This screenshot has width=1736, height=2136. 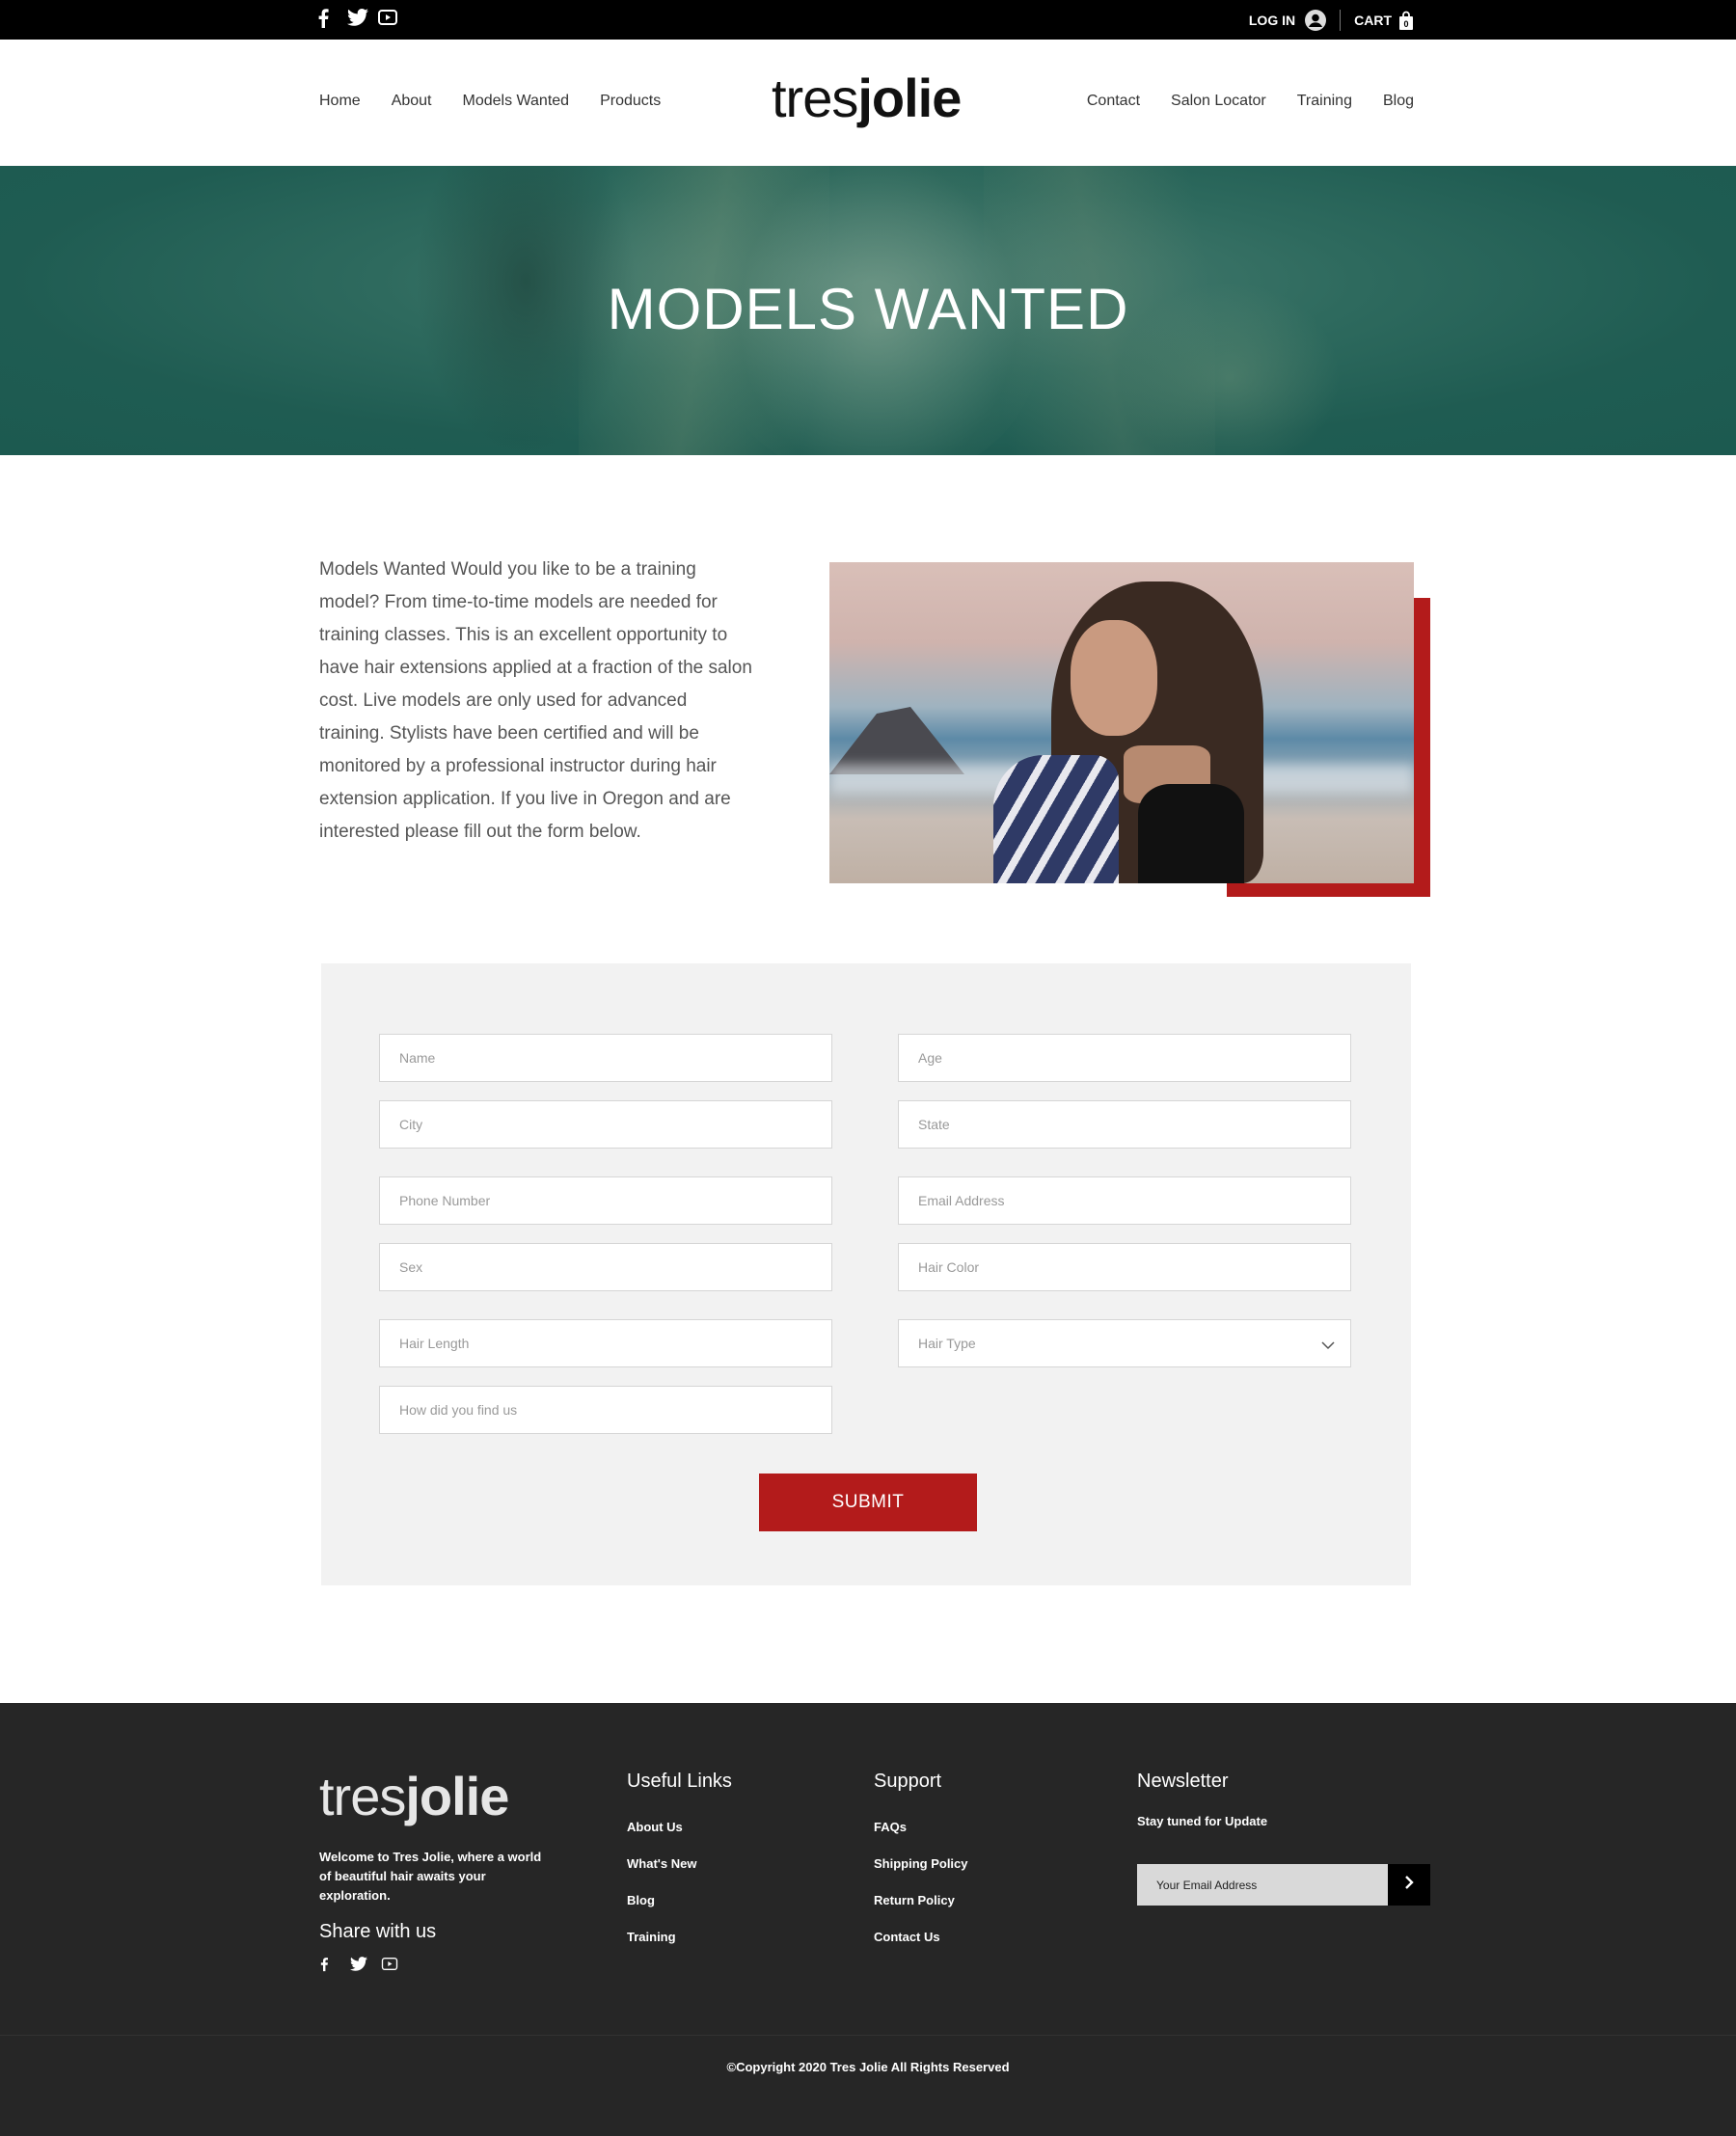 I want to click on footer-logo-bold: jolie, so click(x=457, y=1796).